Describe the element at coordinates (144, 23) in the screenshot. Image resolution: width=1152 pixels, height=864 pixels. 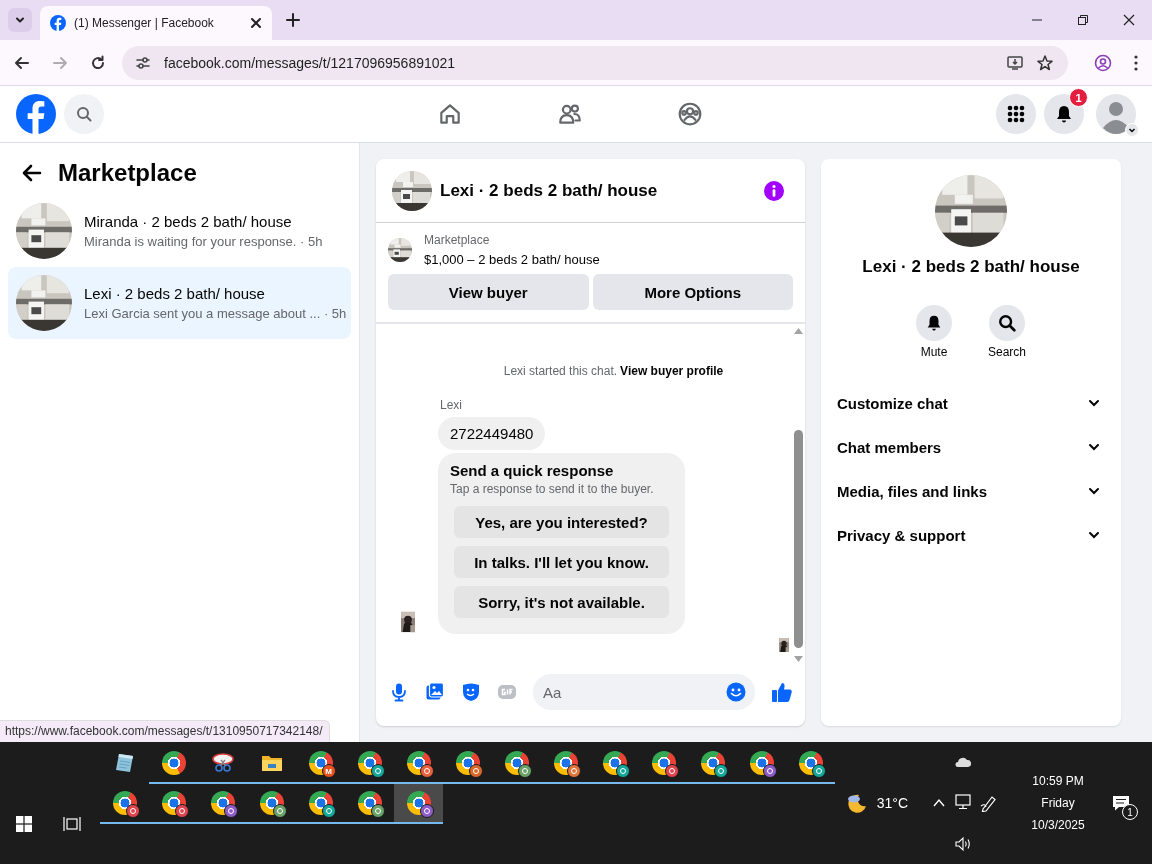
I see `tab-title: (1) Messenger | Facebook` at that location.